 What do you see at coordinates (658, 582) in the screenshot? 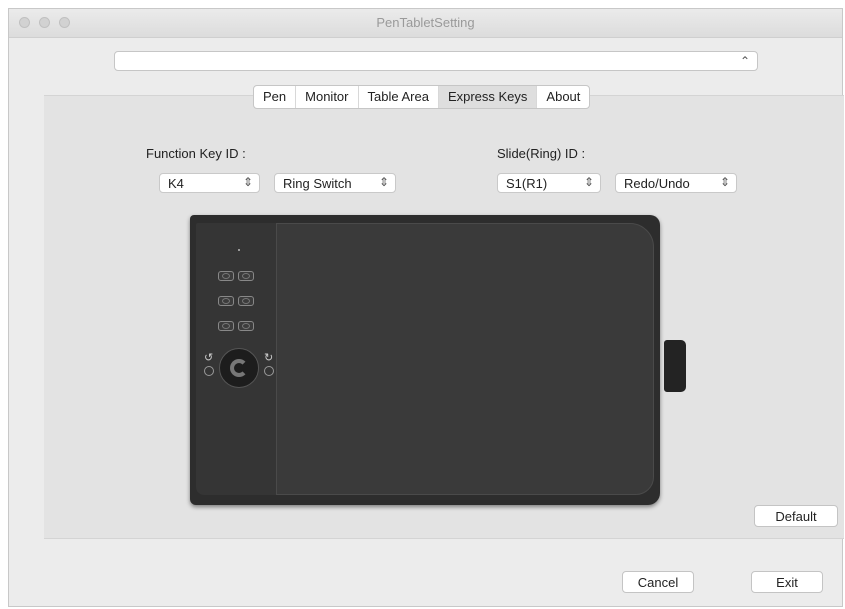
I see `cancel-button: Cancel` at bounding box center [658, 582].